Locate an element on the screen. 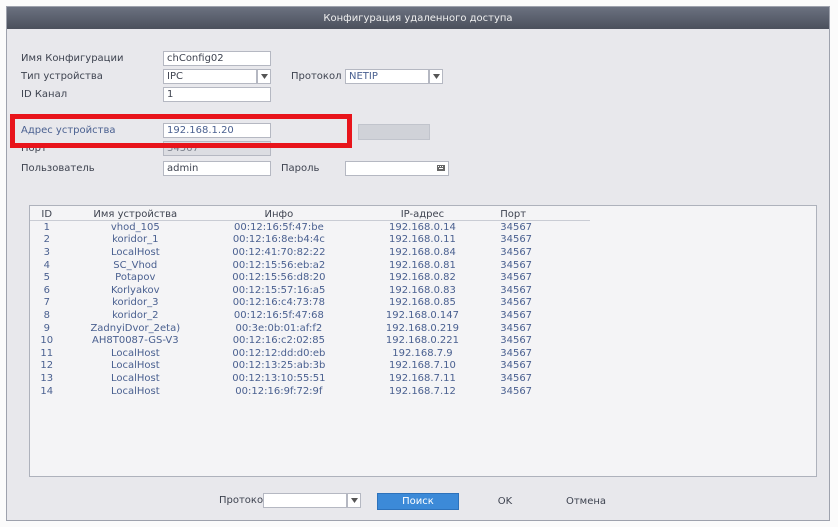 This screenshot has height=527, width=838. user-input: admin is located at coordinates (217, 168).